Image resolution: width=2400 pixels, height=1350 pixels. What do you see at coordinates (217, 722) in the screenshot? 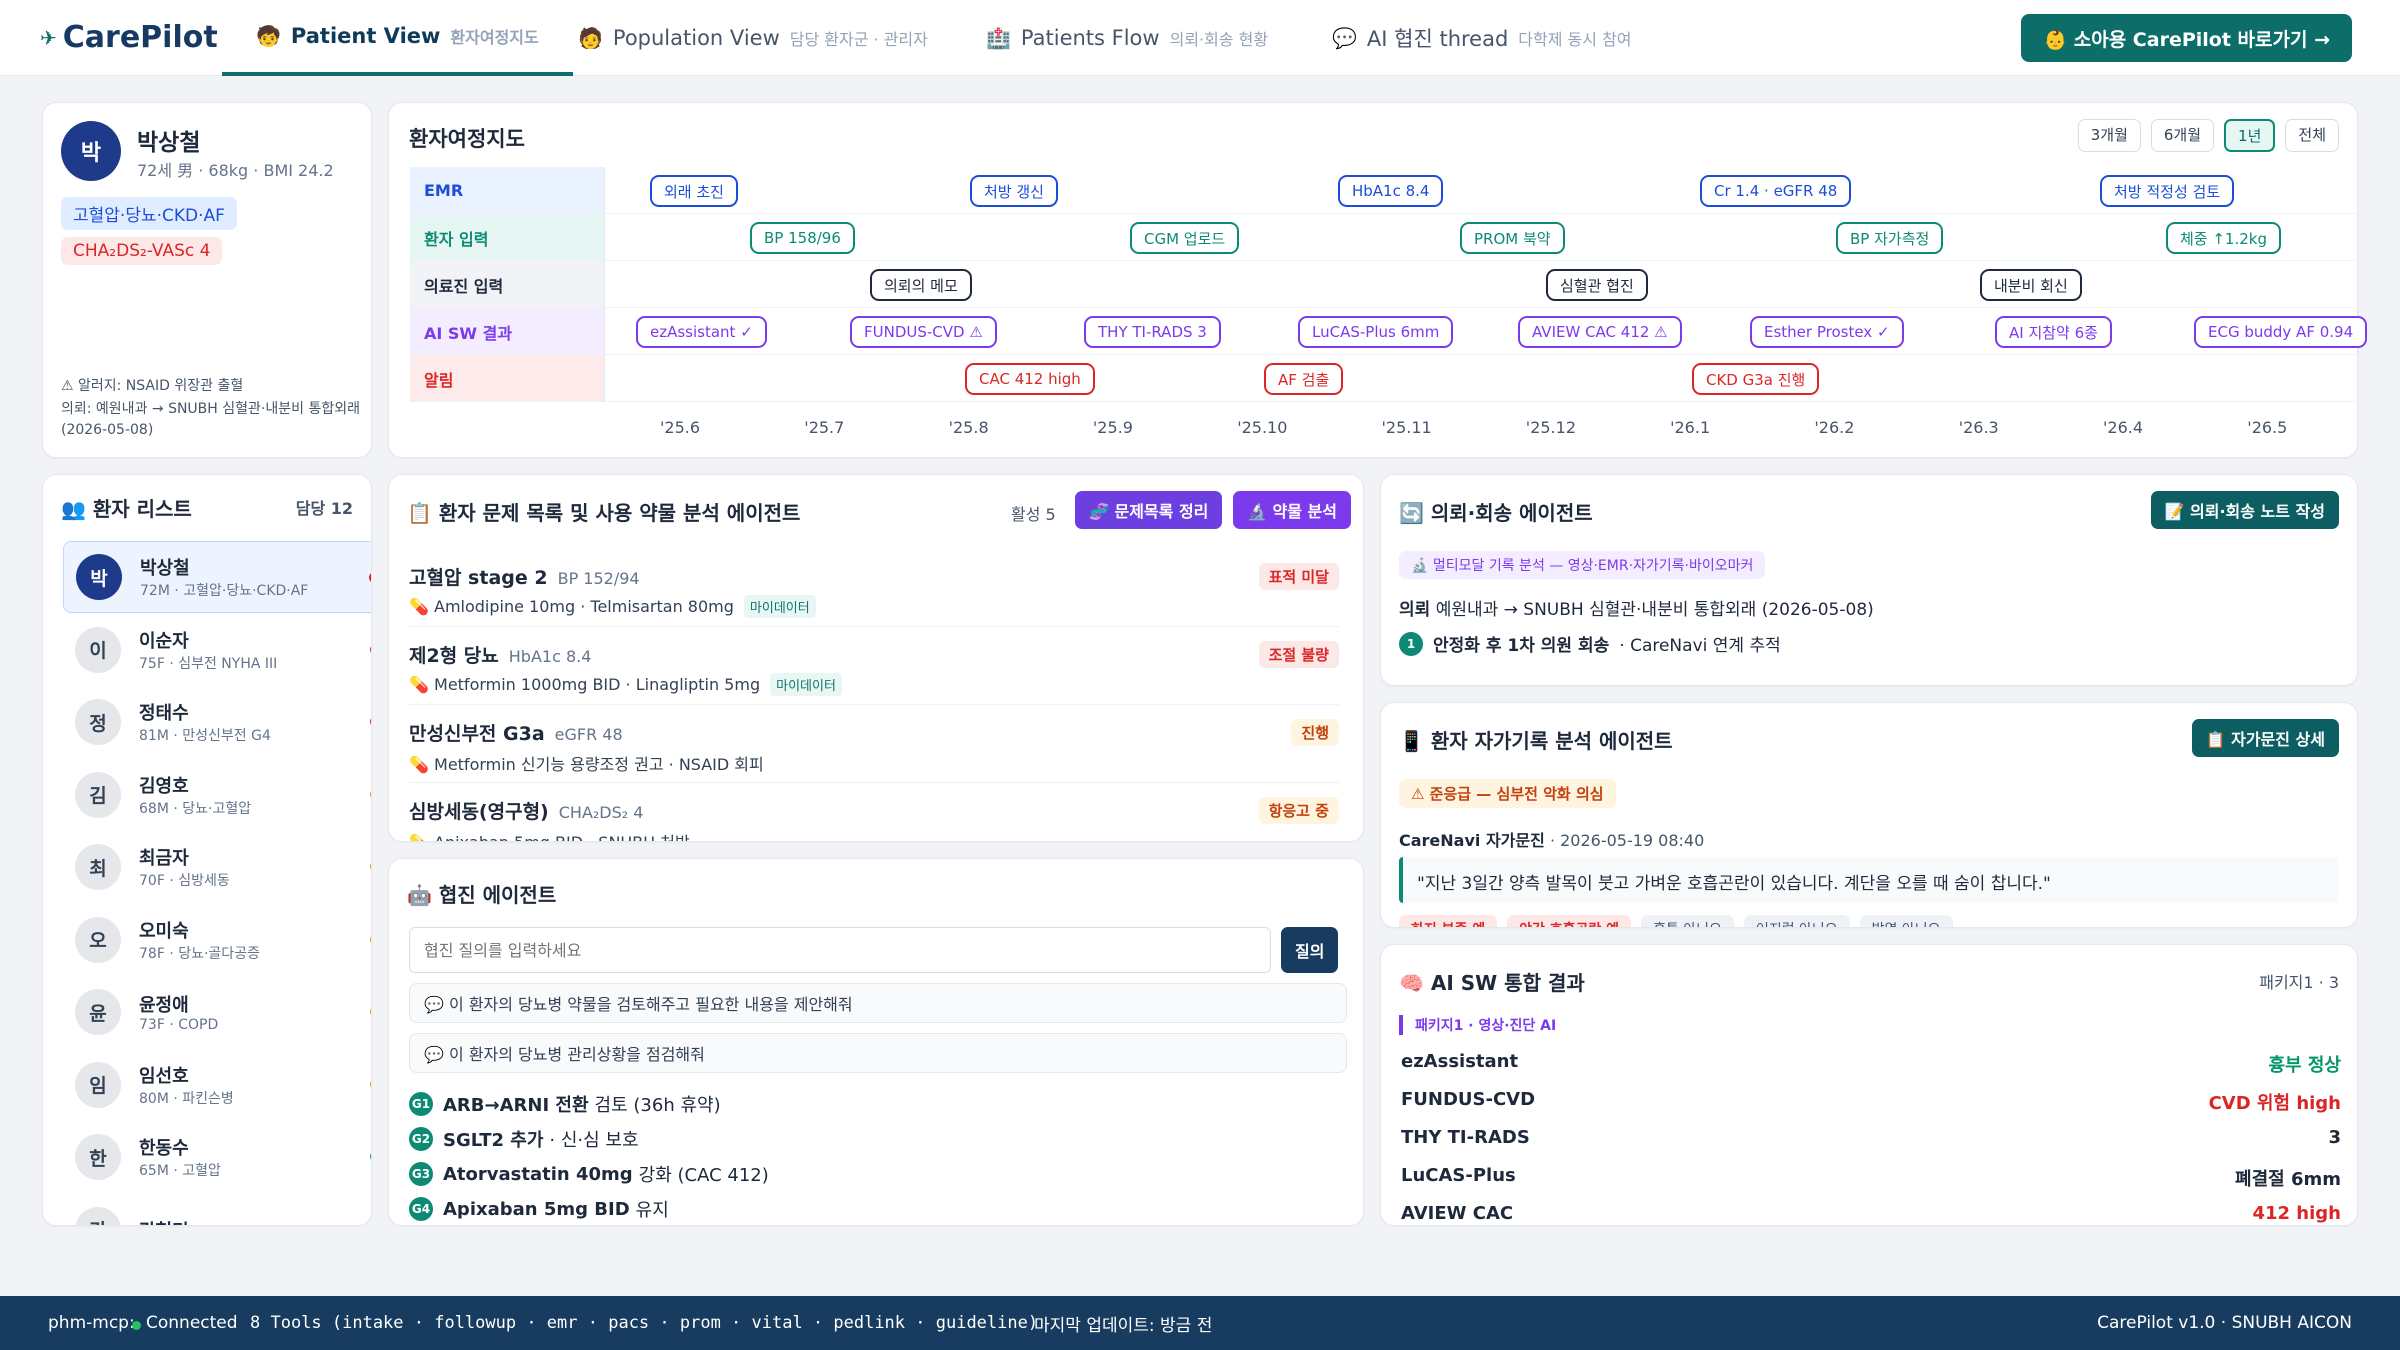
I see `patient-list-item: 정 정태수 81M · 만성신부전 G4` at bounding box center [217, 722].